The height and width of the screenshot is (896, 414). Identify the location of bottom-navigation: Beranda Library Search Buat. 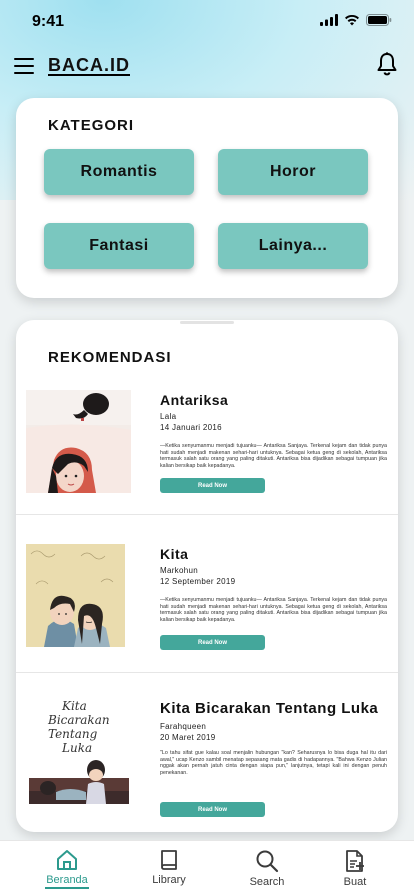
(207, 868).